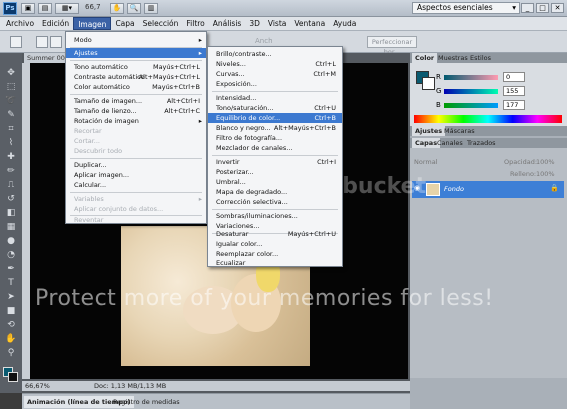 This screenshot has width=567, height=409. Describe the element at coordinates (275, 234) in the screenshot. I see `submenu-item-desaturar: Desaturar Mayús+Ctrl+U` at that location.